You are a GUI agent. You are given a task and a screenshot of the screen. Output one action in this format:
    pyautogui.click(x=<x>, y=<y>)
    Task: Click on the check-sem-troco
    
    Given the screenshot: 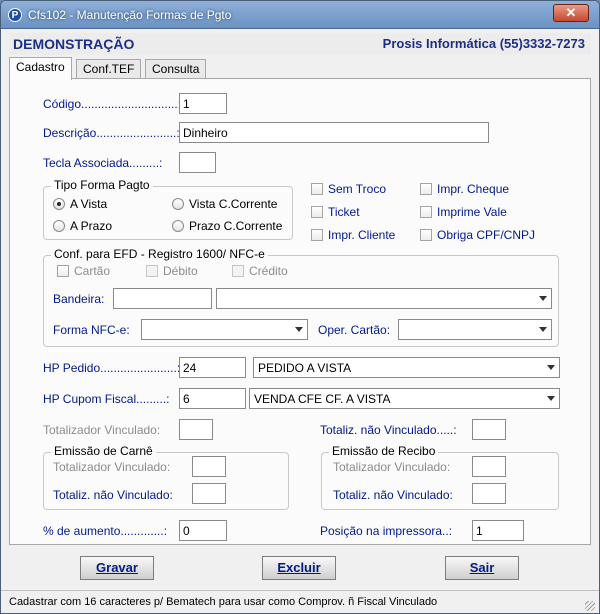 What is the action you would take?
    pyautogui.click(x=317, y=189)
    